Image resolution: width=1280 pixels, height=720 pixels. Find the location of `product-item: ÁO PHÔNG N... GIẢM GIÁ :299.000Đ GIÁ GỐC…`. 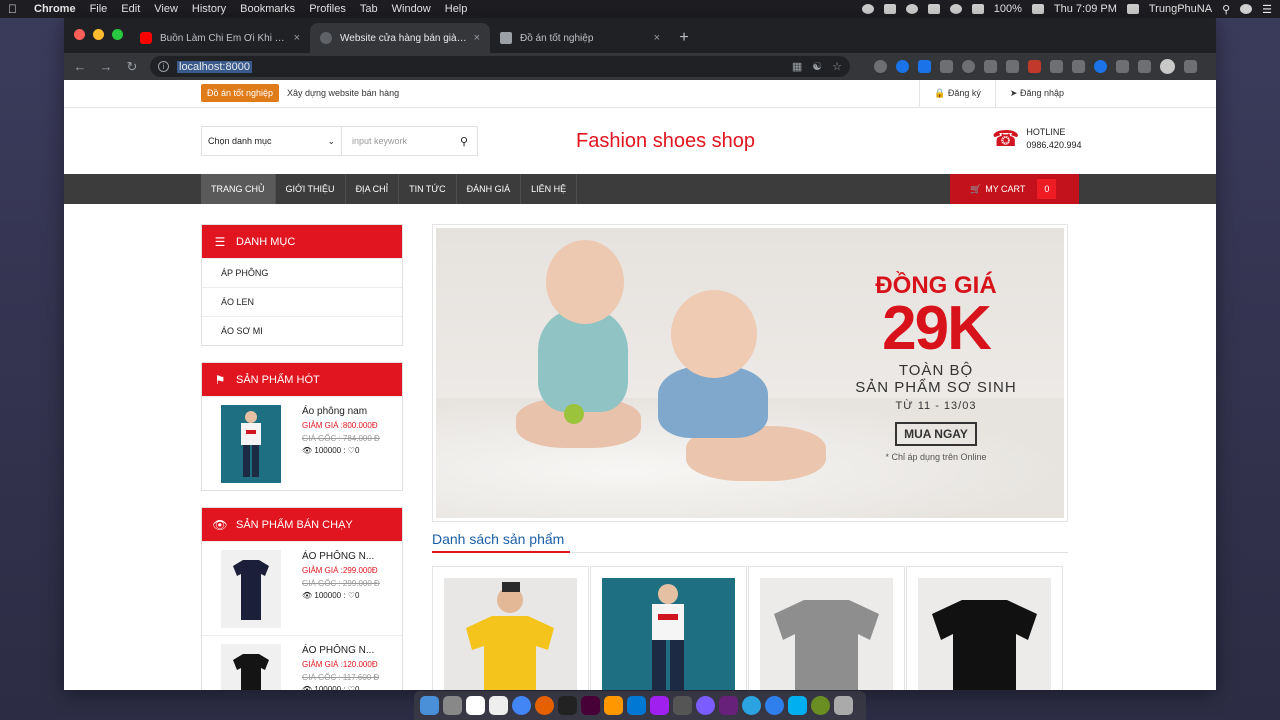

product-item: ÁO PHÔNG N... GIẢM GIÁ :299.000Đ GIÁ GỐC… is located at coordinates (302, 588).